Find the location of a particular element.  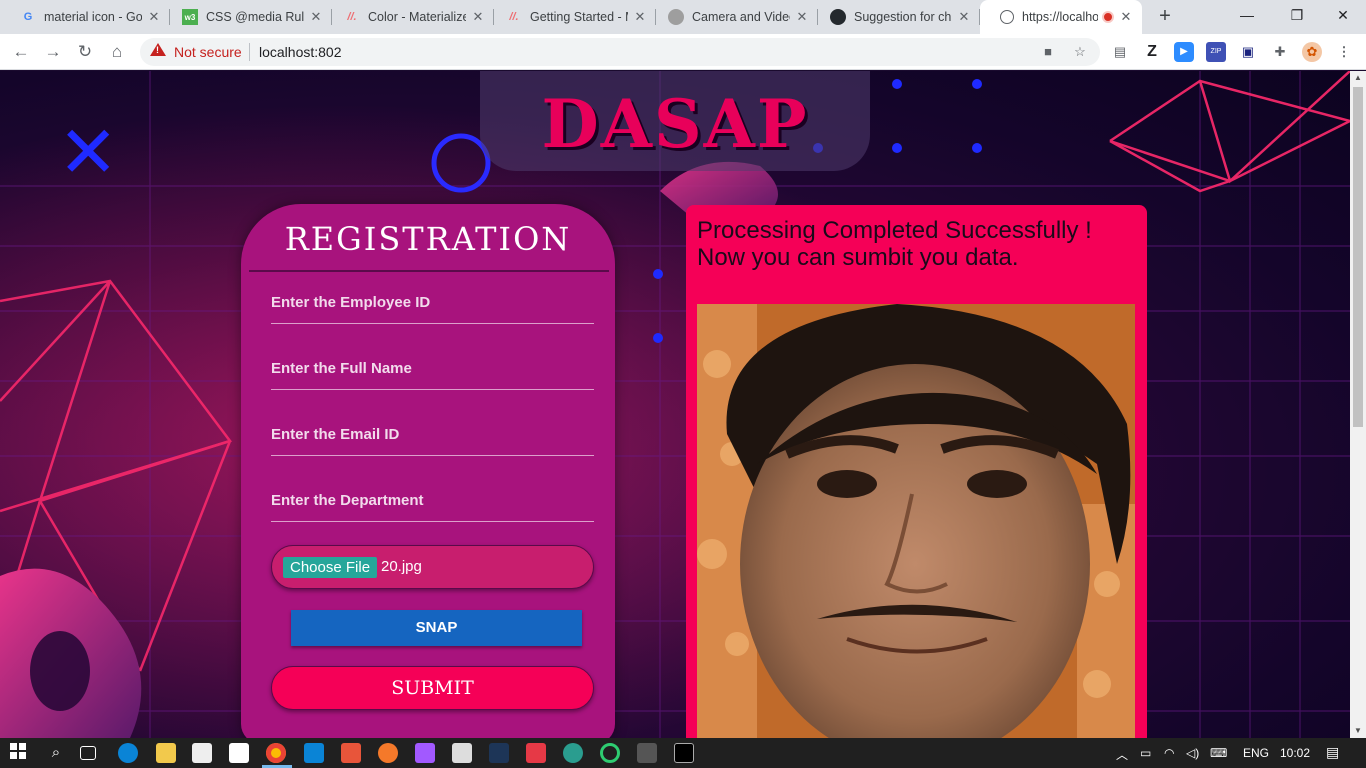

restore-button: ❐ is located at coordinates (1297, 16).